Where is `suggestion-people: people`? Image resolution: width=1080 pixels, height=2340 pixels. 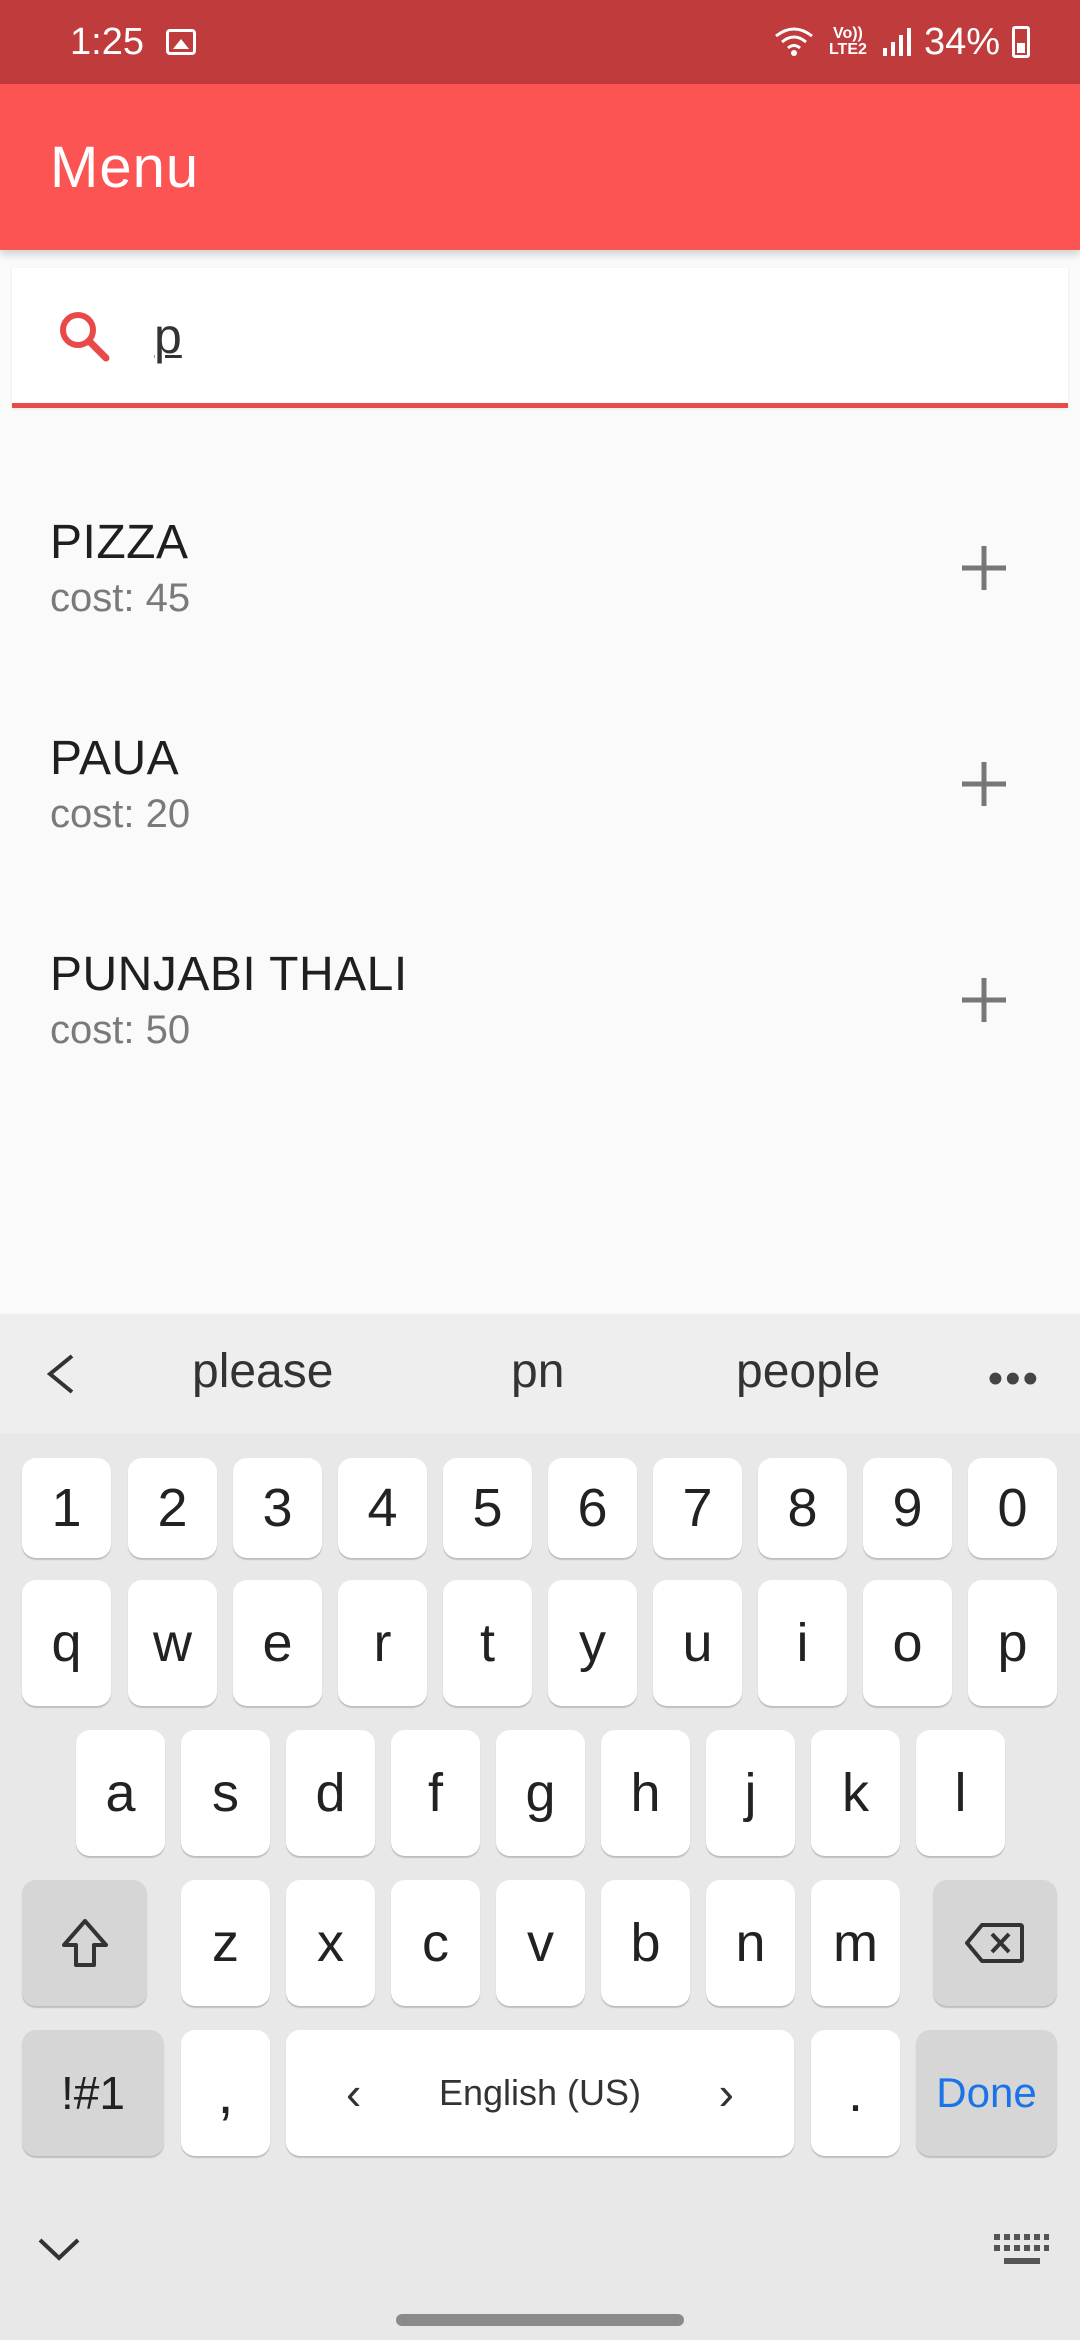
suggestion-people: people is located at coordinates (808, 1371).